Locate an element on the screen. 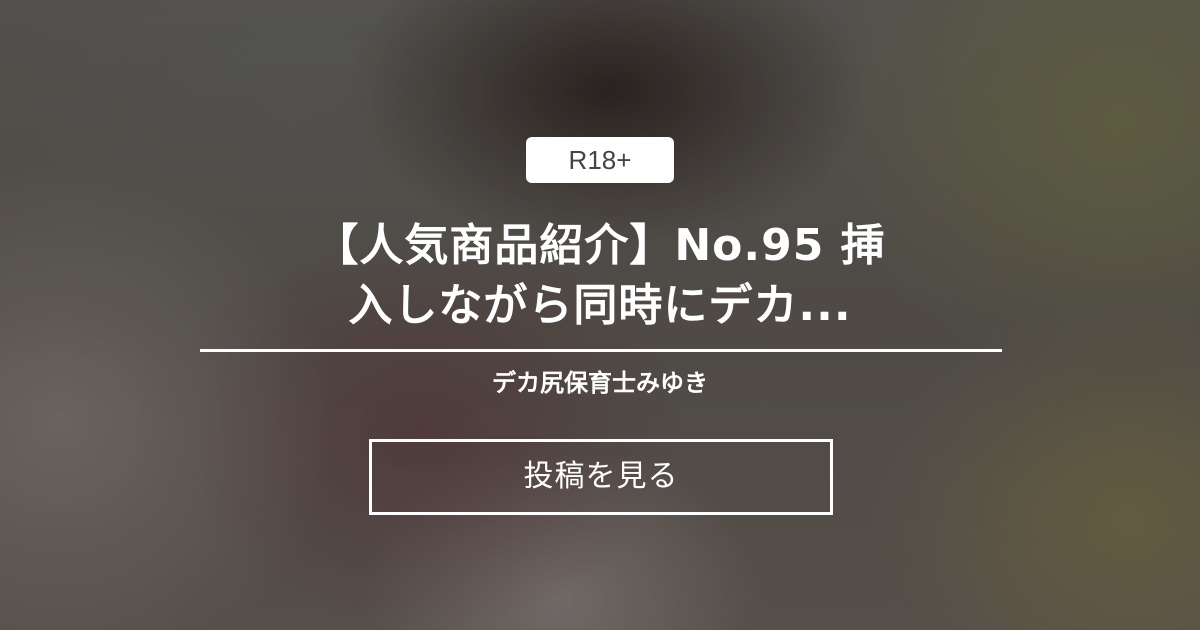  title-divider is located at coordinates (601, 350).